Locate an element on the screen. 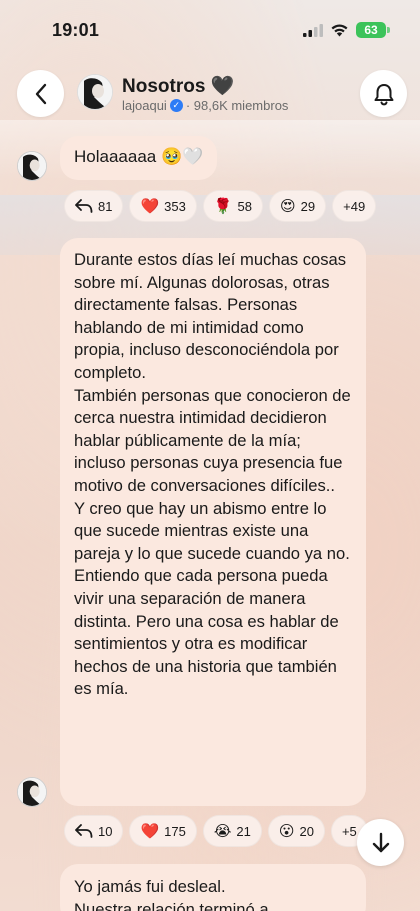 This screenshot has height=911, width=420. channel-subtitle: lajoaqui ✓ · 98,6K miembros is located at coordinates (205, 105).